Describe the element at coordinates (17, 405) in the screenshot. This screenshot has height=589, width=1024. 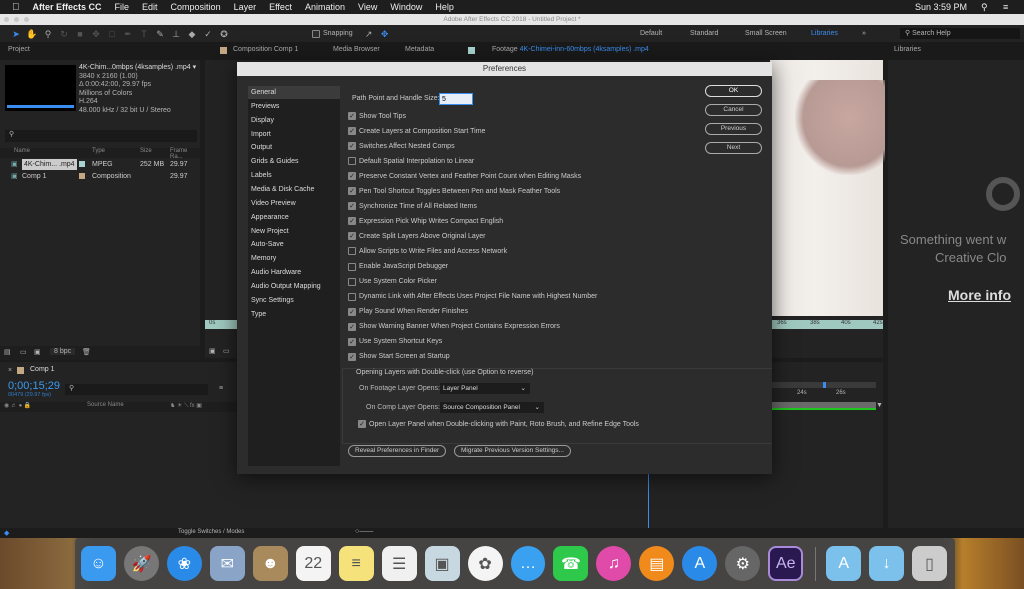
I see `av-switches-icon: ◉ ♬ ● 🔒` at that location.